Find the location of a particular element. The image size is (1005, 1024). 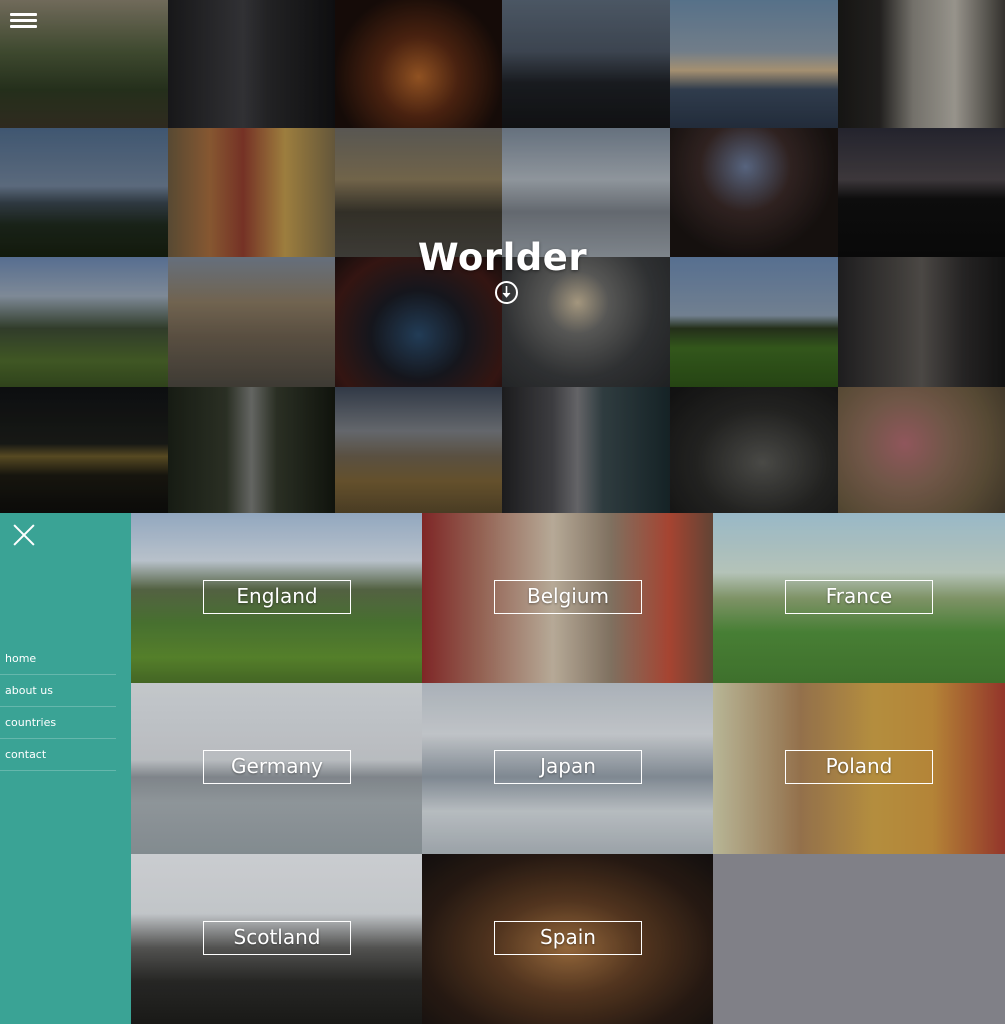

country-label: France is located at coordinates (859, 597).